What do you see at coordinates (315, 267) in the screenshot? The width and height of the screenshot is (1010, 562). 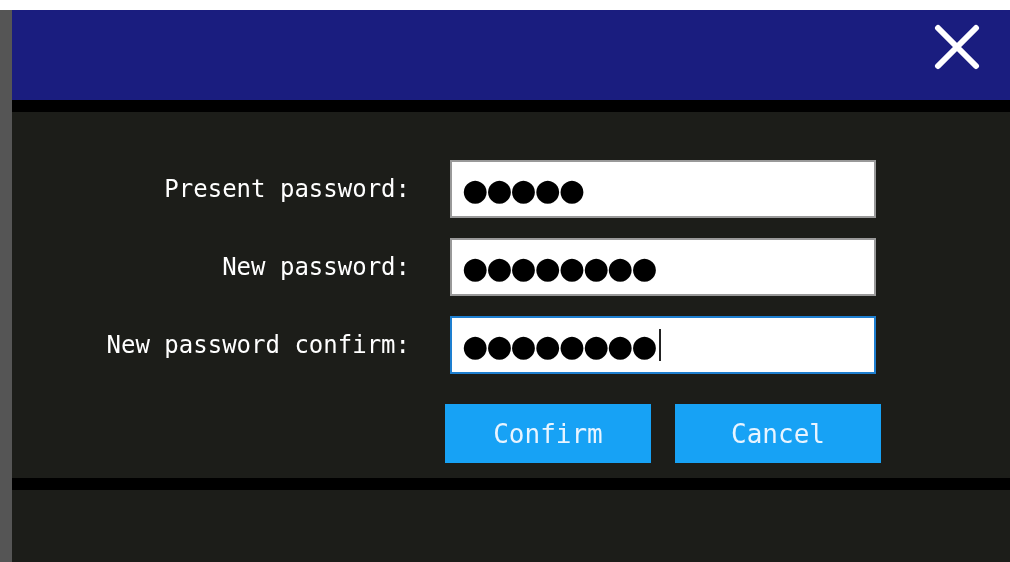 I see `field-label: New password:` at bounding box center [315, 267].